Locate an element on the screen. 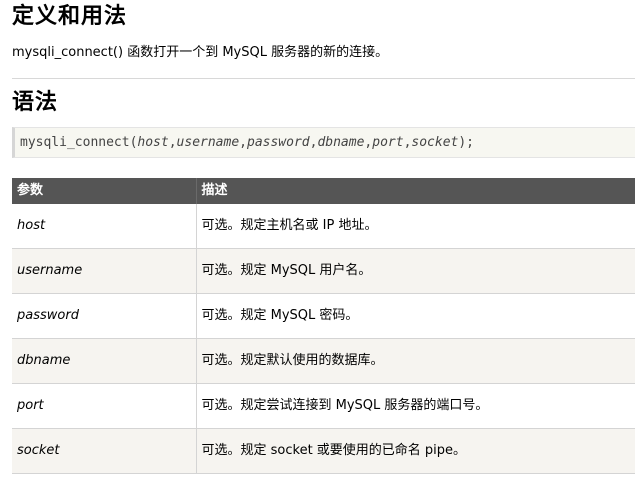  code-param-socket: socket is located at coordinates (435, 142).